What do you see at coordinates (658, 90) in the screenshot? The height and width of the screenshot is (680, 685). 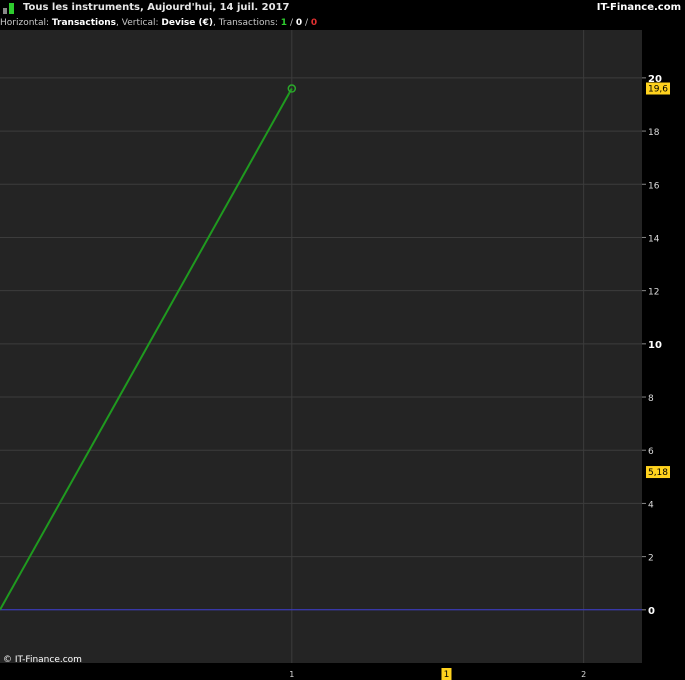 I see `value-tag-label: 19,6` at bounding box center [658, 90].